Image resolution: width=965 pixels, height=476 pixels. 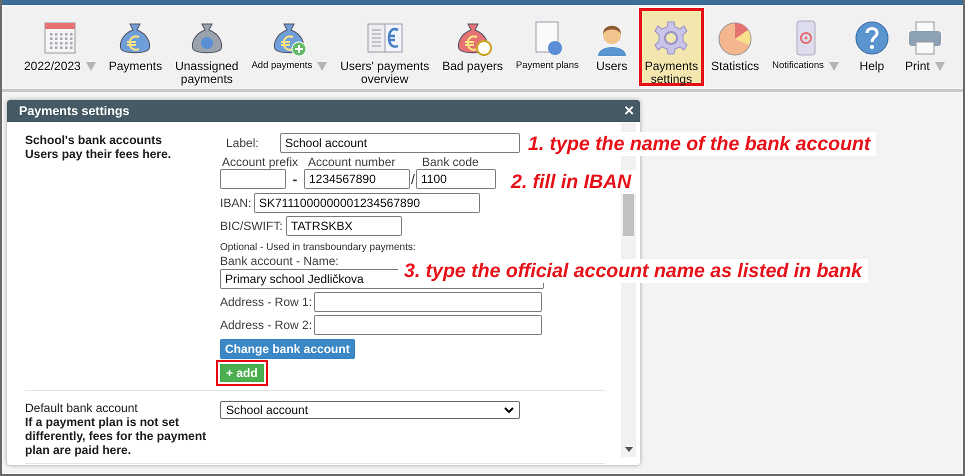 What do you see at coordinates (344, 226) in the screenshot?
I see `input-field: TATRSKBX` at bounding box center [344, 226].